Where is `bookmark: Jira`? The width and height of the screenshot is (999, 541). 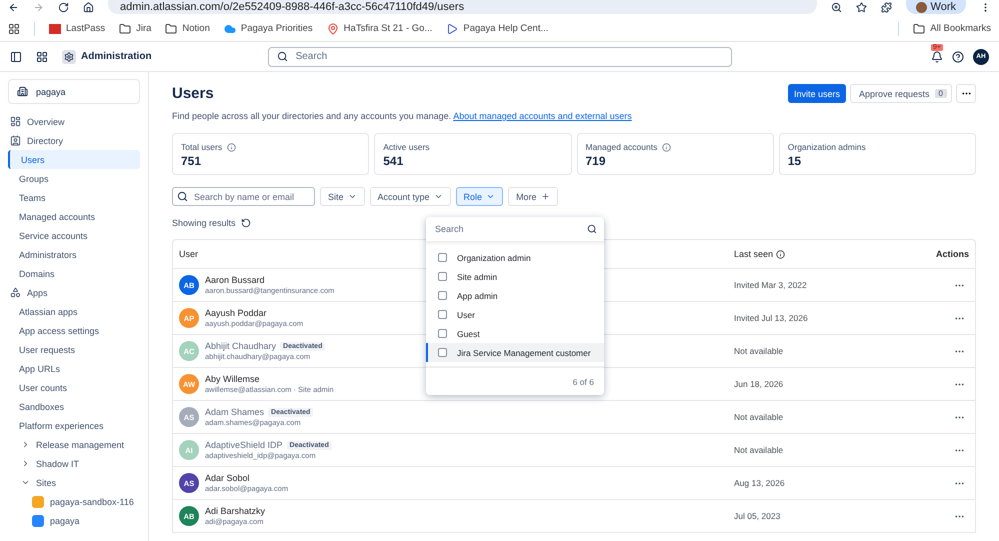
bookmark: Jira is located at coordinates (135, 28).